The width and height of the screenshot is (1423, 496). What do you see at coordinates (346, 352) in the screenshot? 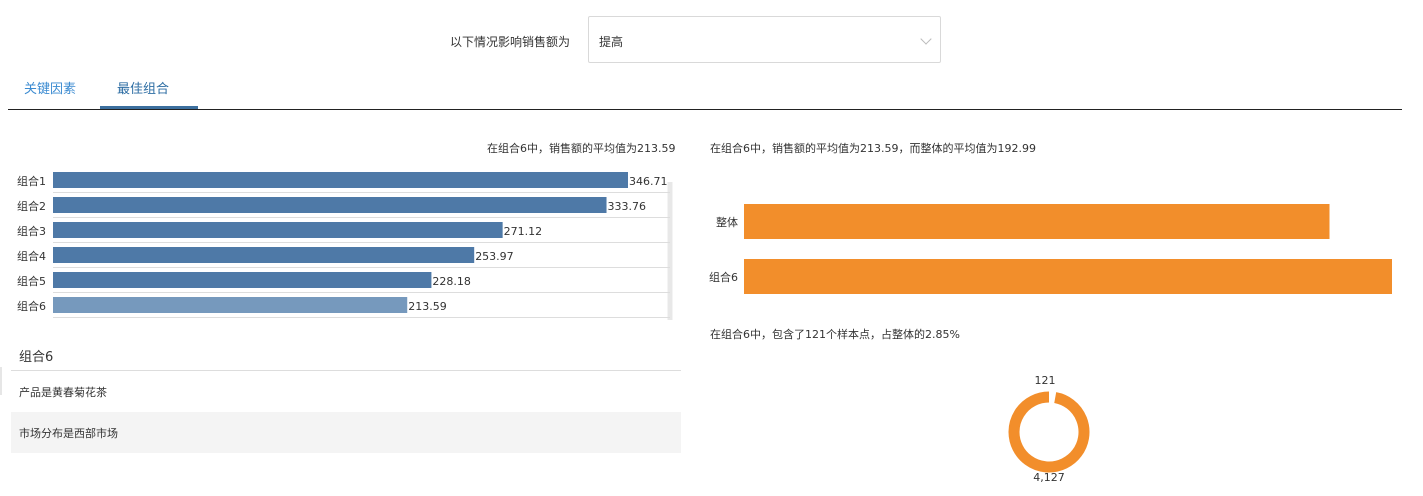
I see `detail-heading: 组合6` at bounding box center [346, 352].